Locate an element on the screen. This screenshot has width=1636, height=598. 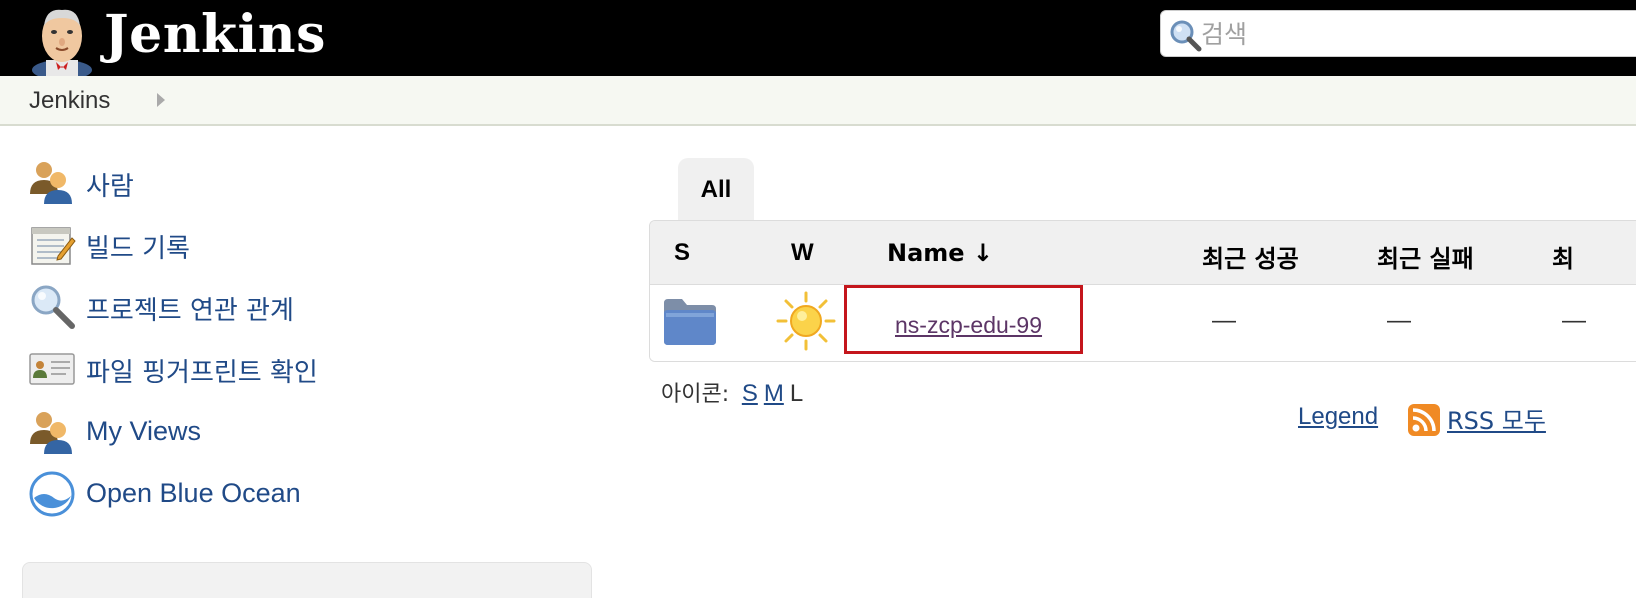
sidebar-item-label: 빌드 기록 is located at coordinates (138, 249).